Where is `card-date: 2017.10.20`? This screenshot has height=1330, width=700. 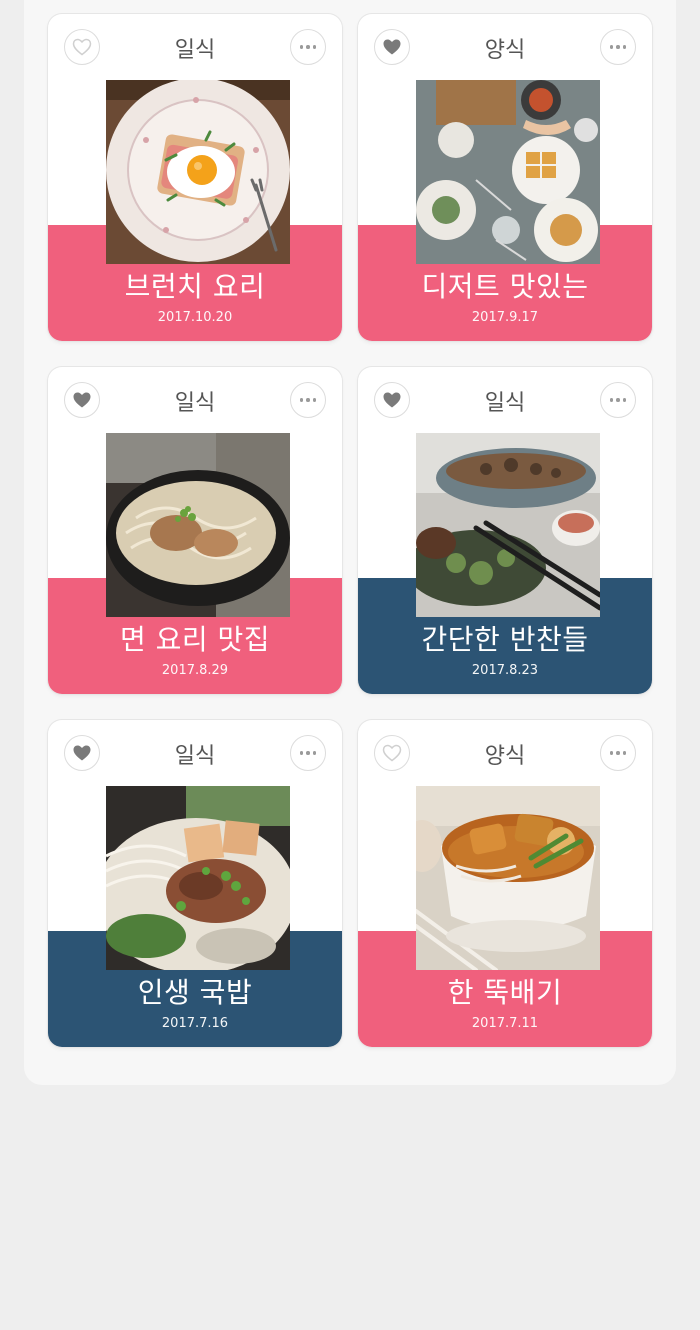 card-date: 2017.10.20 is located at coordinates (195, 317).